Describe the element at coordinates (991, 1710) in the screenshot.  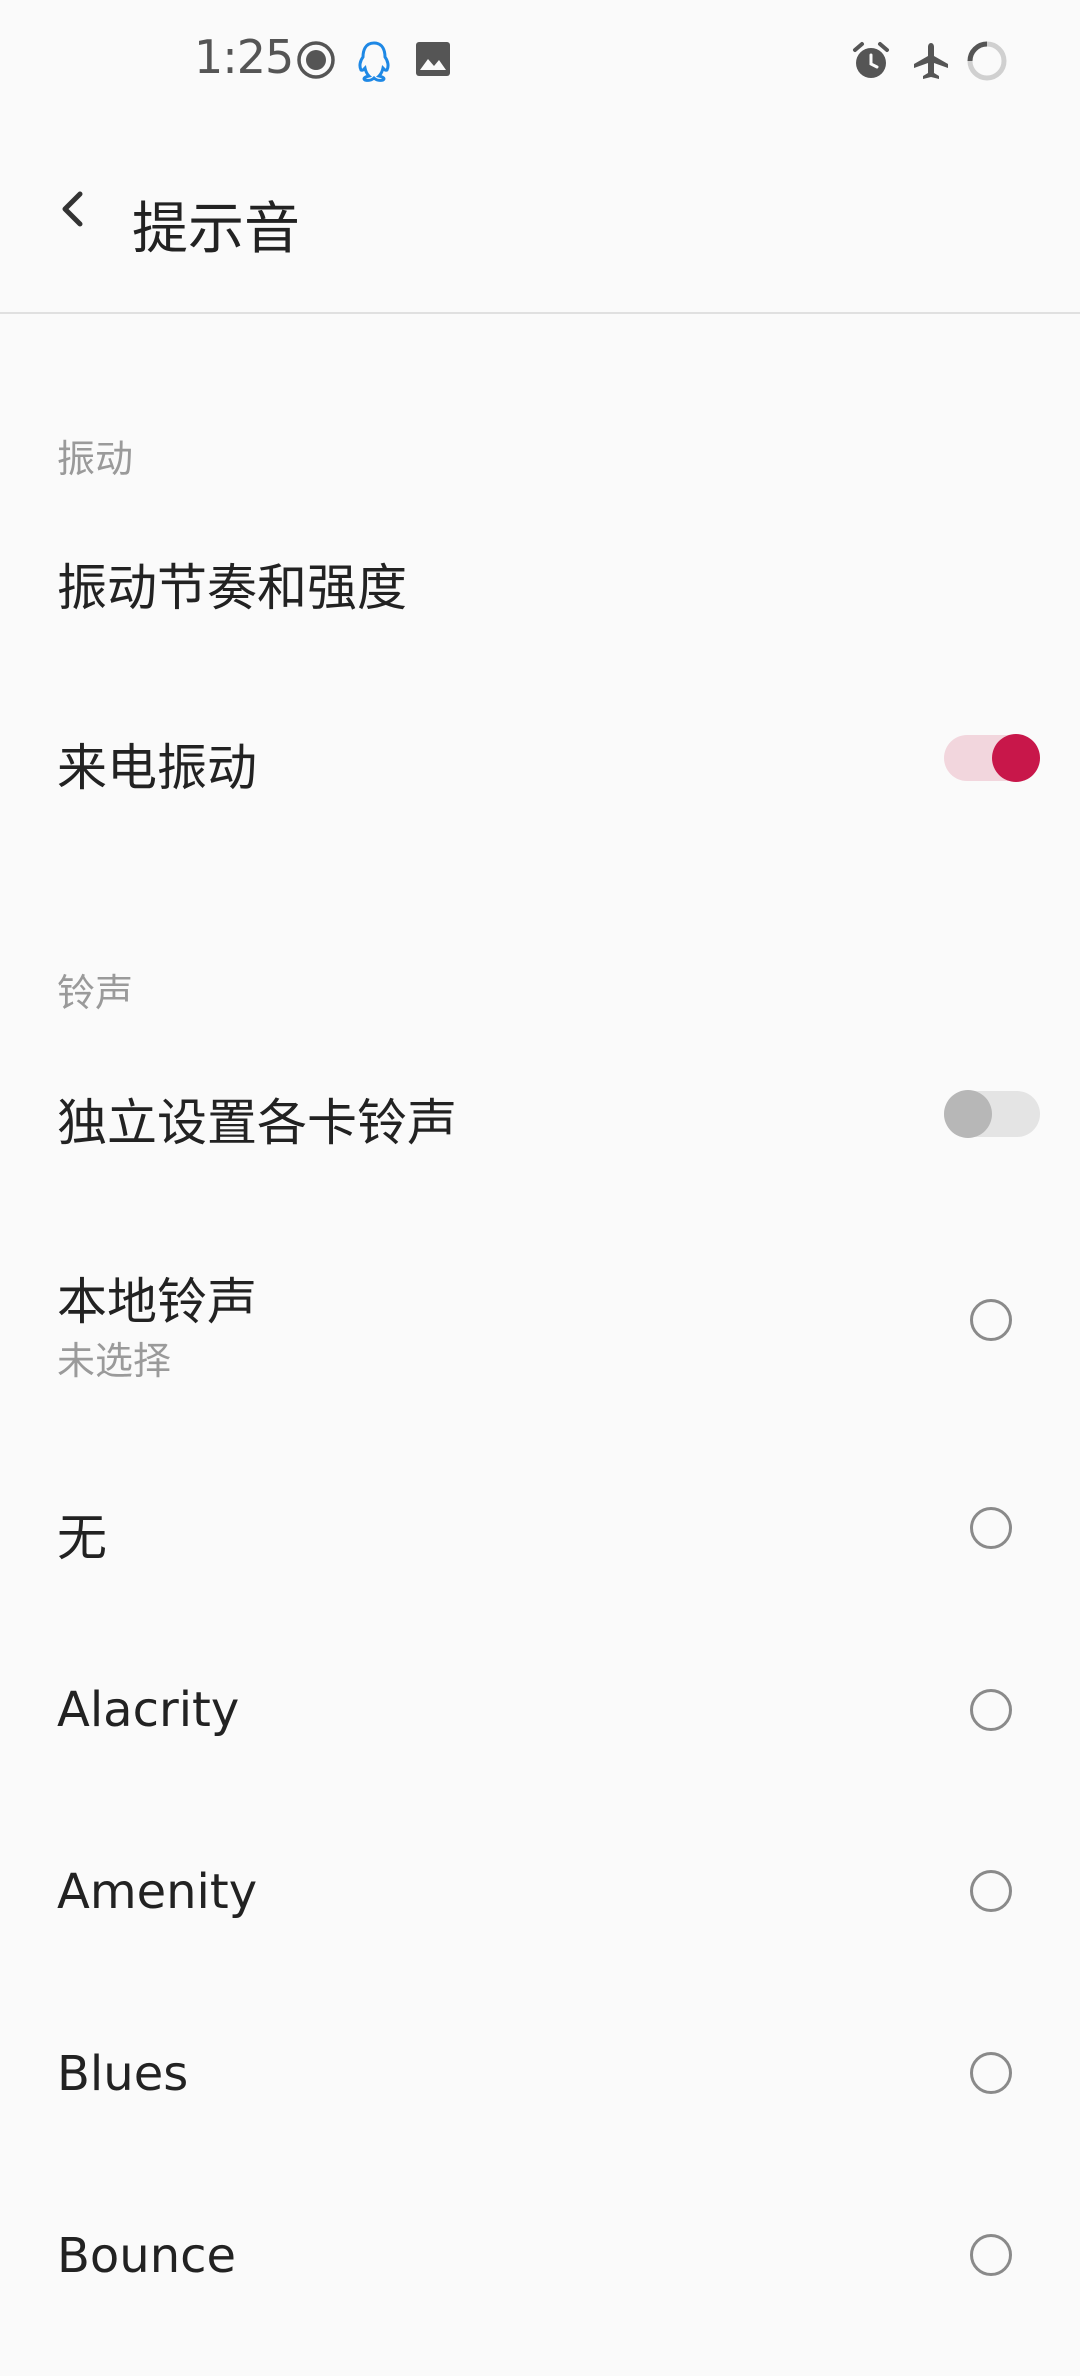
I see `ringtone-alacrity-radio` at that location.